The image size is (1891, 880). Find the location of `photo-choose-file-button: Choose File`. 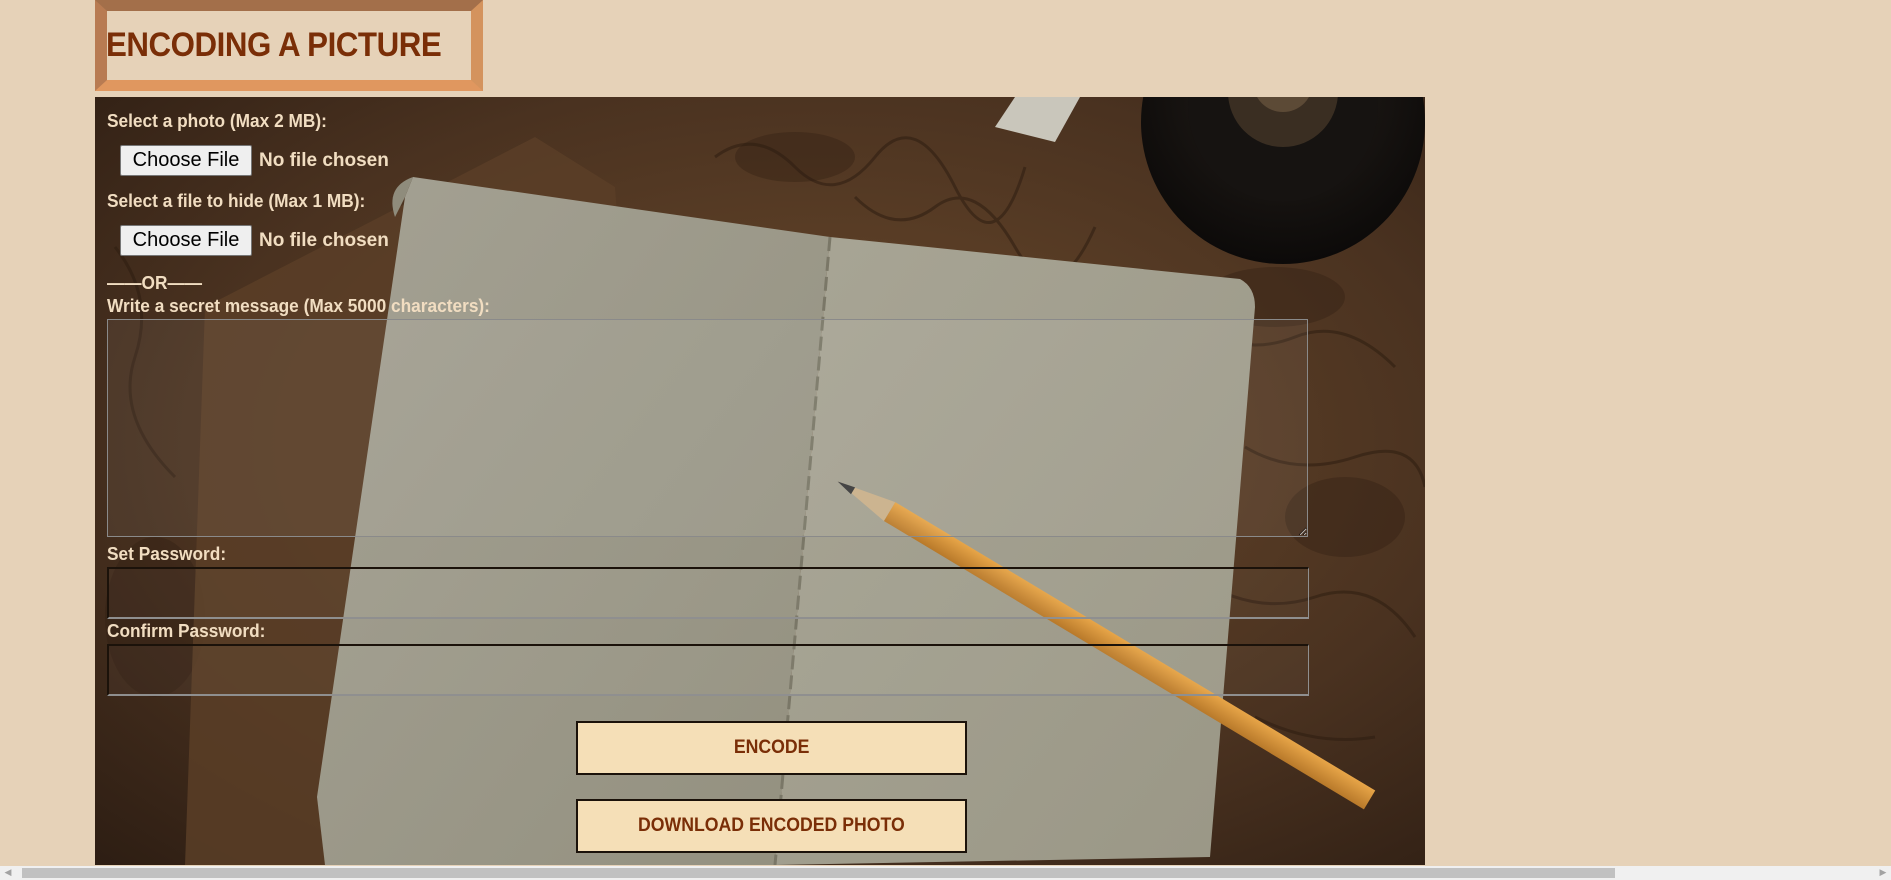

photo-choose-file-button: Choose File is located at coordinates (186, 160).